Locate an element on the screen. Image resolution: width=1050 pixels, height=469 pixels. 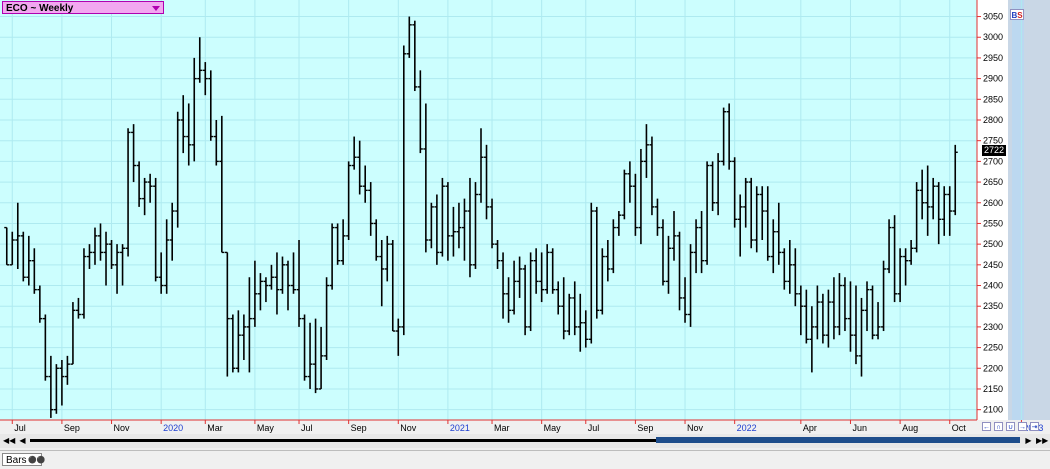
scroll-end-button-icon: ▶▶ is located at coordinates (1042, 440).